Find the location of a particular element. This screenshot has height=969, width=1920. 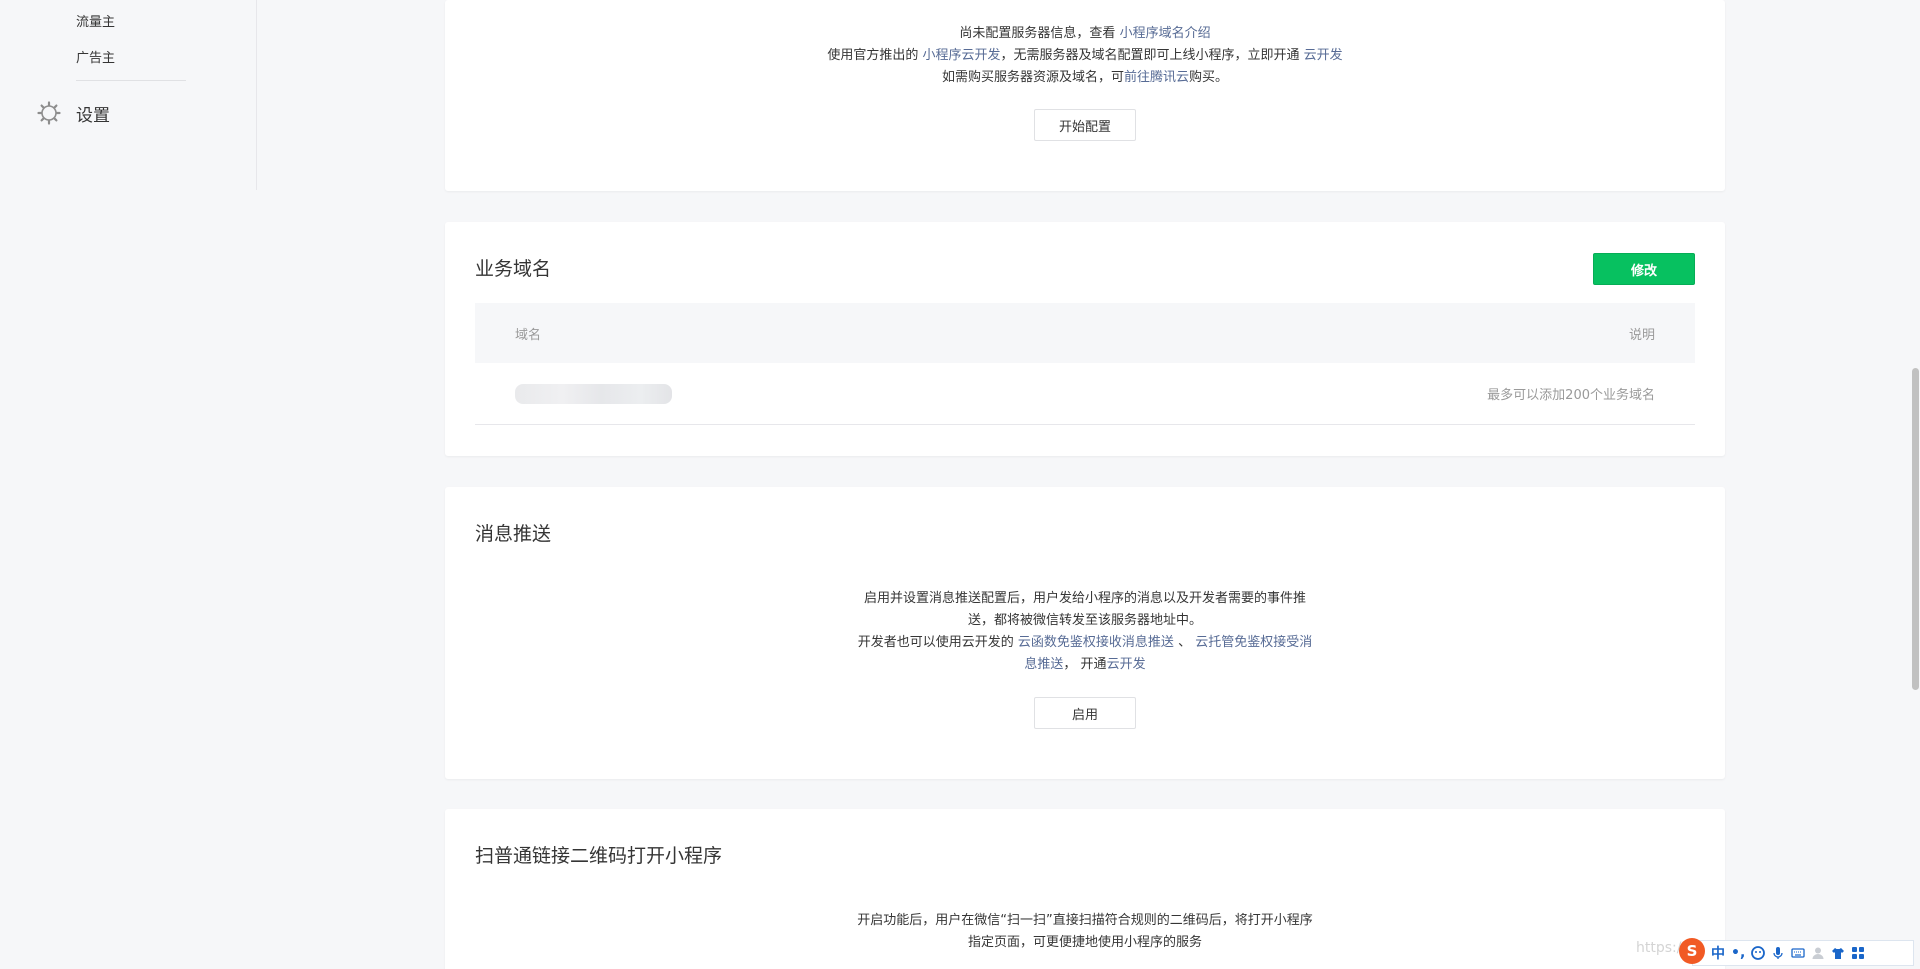

column-header-domain: 域名 is located at coordinates (528, 335).